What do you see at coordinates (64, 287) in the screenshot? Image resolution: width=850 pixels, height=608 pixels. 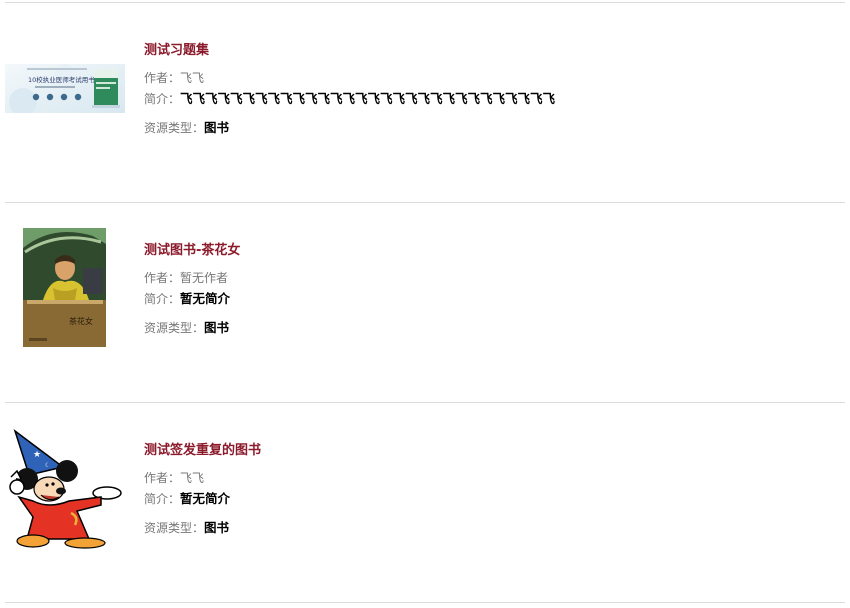 I see `book-cover-image: 茶花女` at bounding box center [64, 287].